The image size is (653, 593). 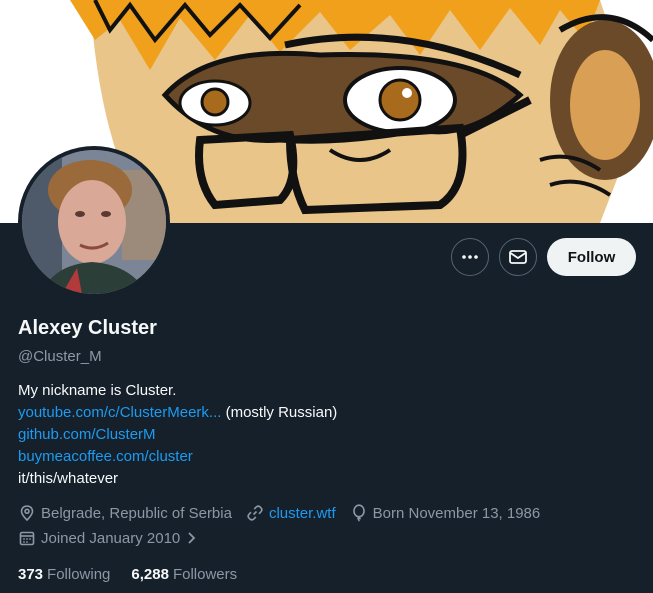 What do you see at coordinates (302, 513) in the screenshot?
I see `website-link: cluster.wtf` at bounding box center [302, 513].